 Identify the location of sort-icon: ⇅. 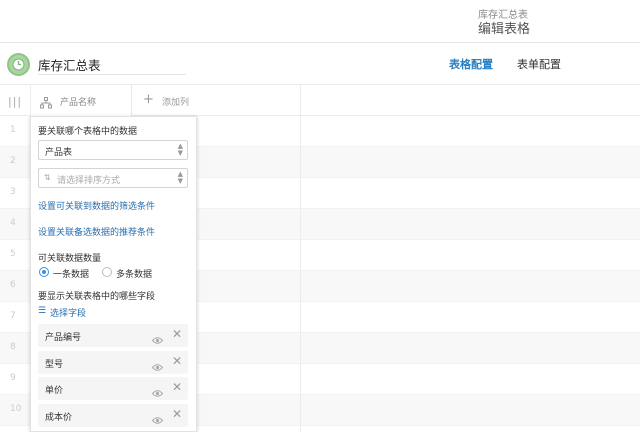
(47, 177).